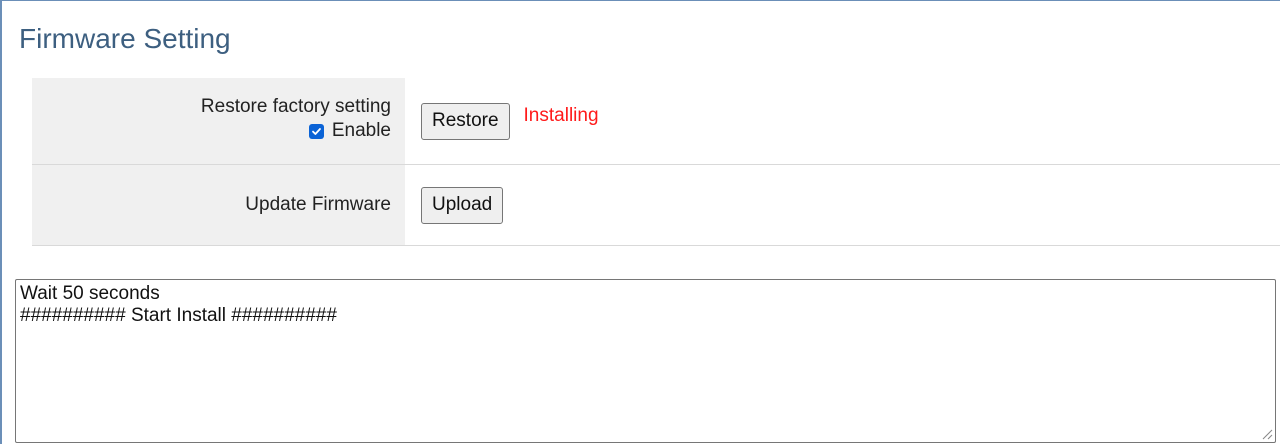 The height and width of the screenshot is (444, 1280). What do you see at coordinates (1267, 434) in the screenshot?
I see `resize-grip-icon` at bounding box center [1267, 434].